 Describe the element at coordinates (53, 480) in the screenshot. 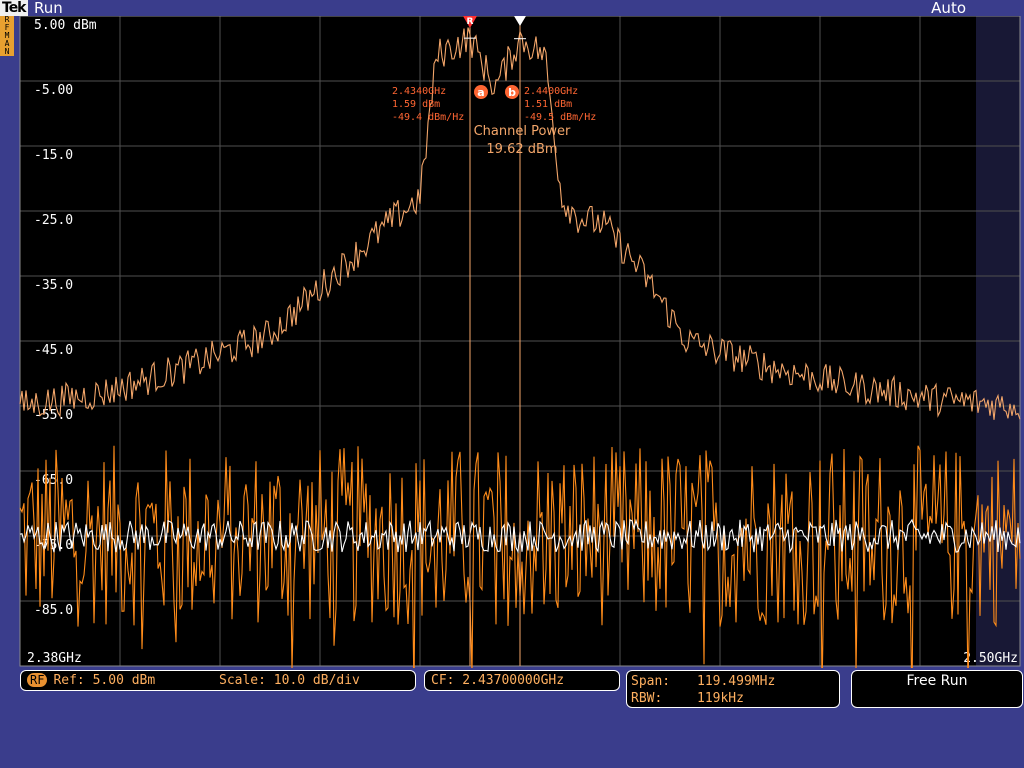

I see `y-axis-label: -65.0` at that location.